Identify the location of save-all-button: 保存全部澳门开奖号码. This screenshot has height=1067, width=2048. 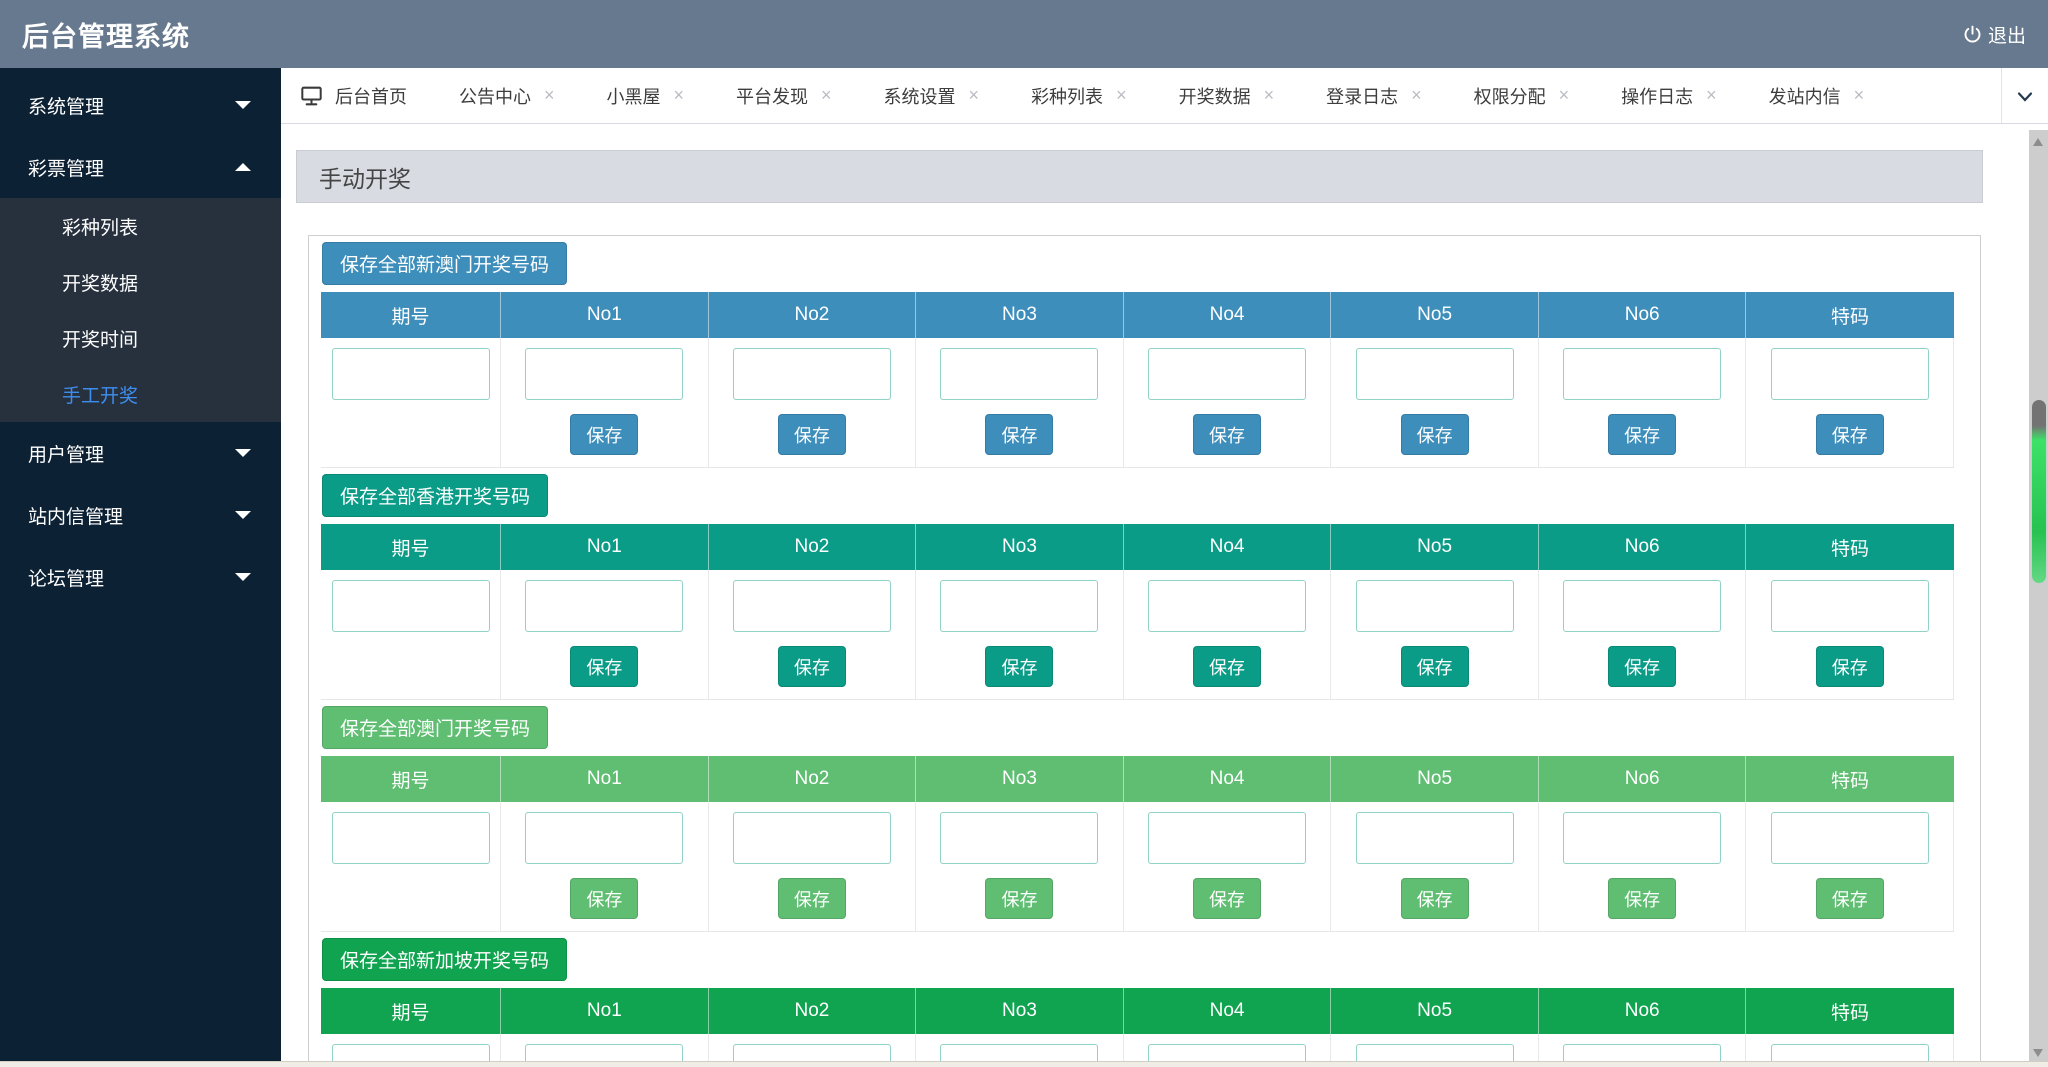
(435, 727).